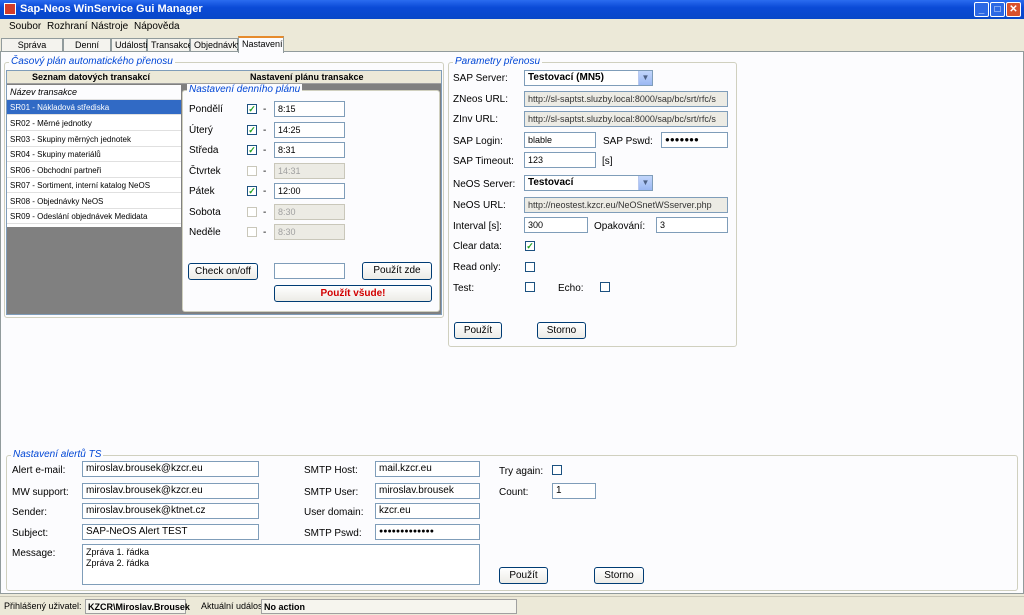  Describe the element at coordinates (478, 330) in the screenshot. I see `transfer-apply-button: Použít` at that location.